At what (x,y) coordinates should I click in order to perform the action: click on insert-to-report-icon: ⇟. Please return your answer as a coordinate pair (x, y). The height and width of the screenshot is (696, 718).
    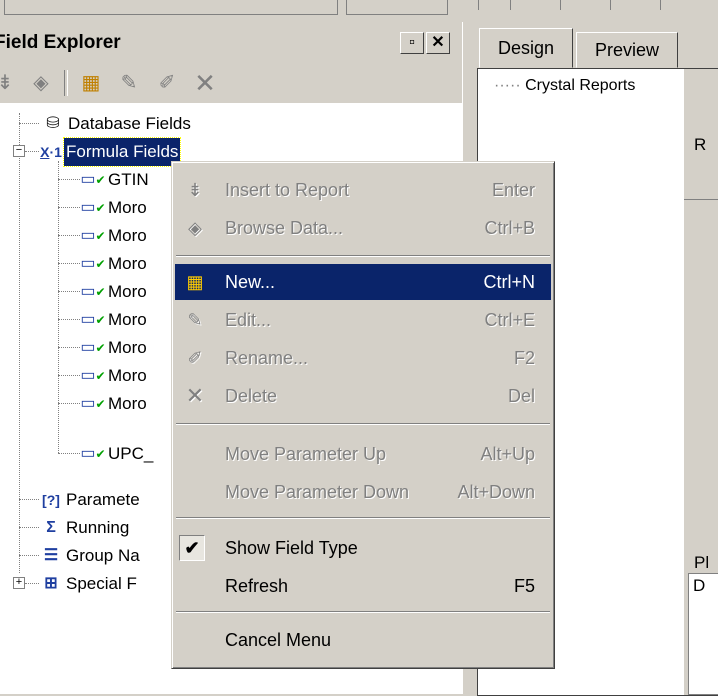
    Looking at the image, I should click on (9, 83).